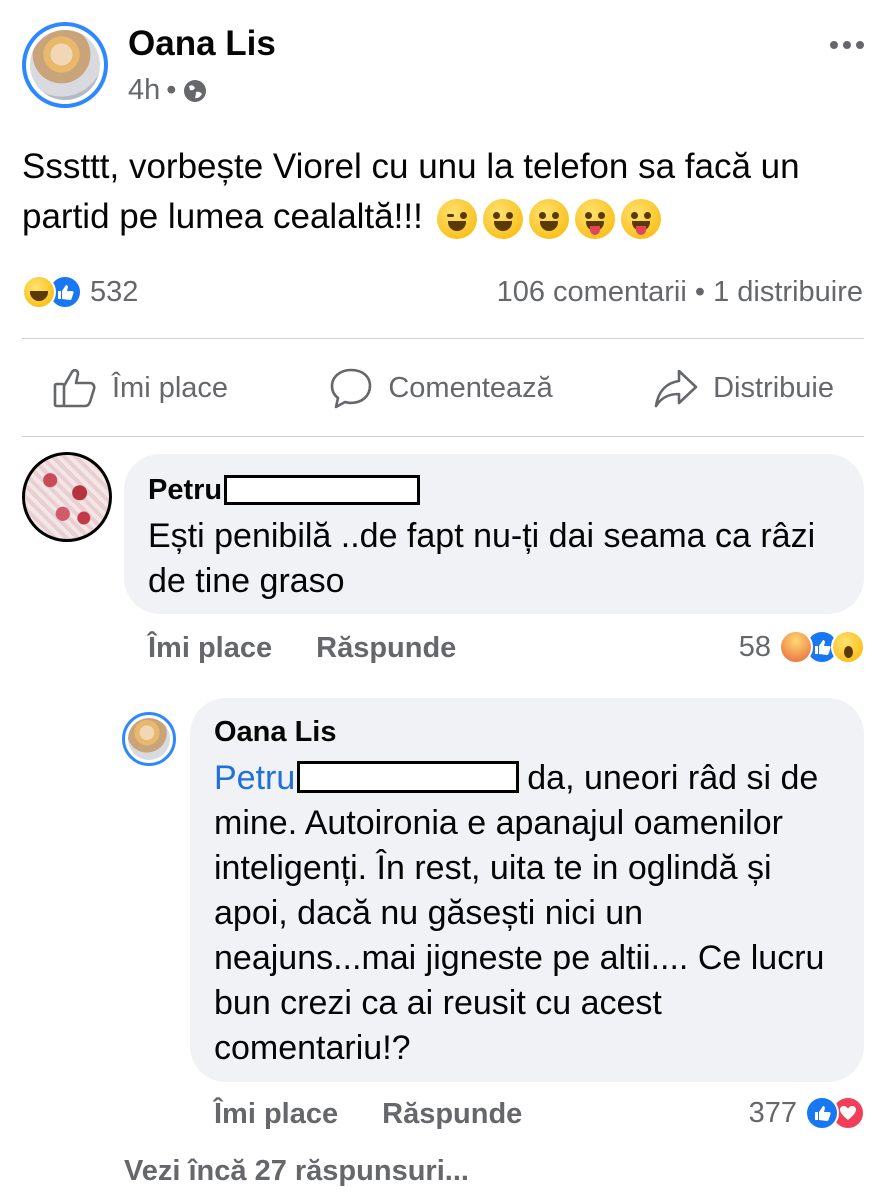  What do you see at coordinates (170, 387) in the screenshot?
I see `like-label: Îmi place` at bounding box center [170, 387].